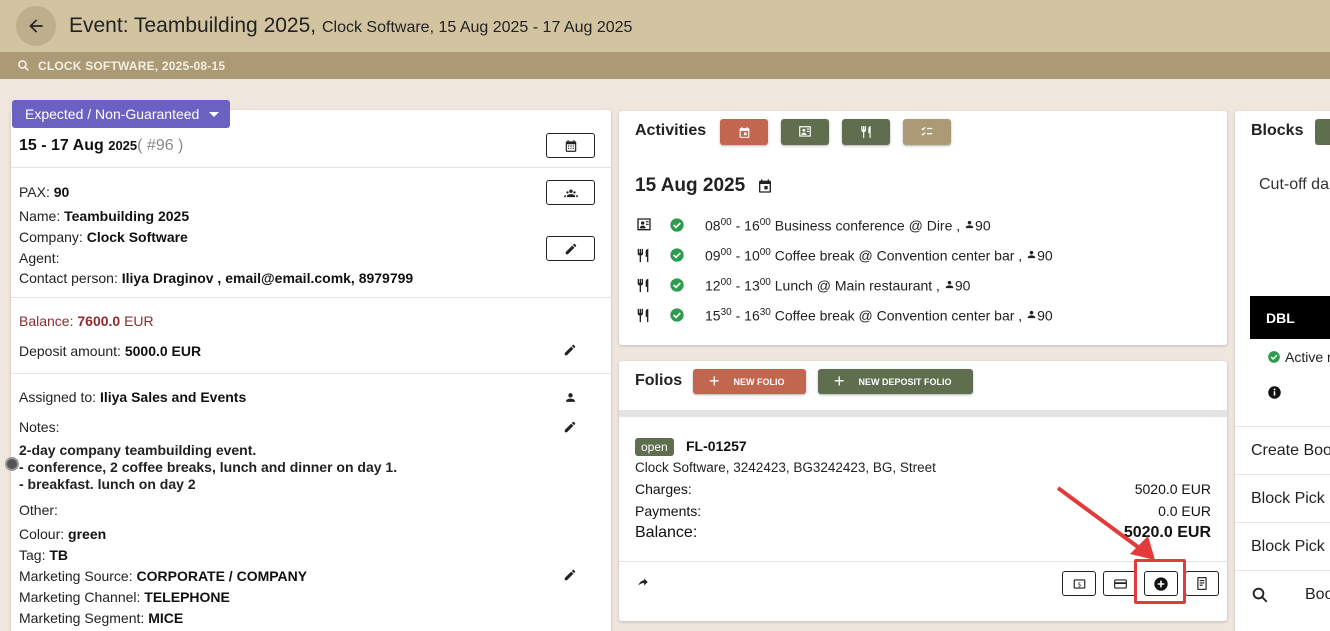  Describe the element at coordinates (40, 216) in the screenshot. I see `name-label: Name:` at that location.